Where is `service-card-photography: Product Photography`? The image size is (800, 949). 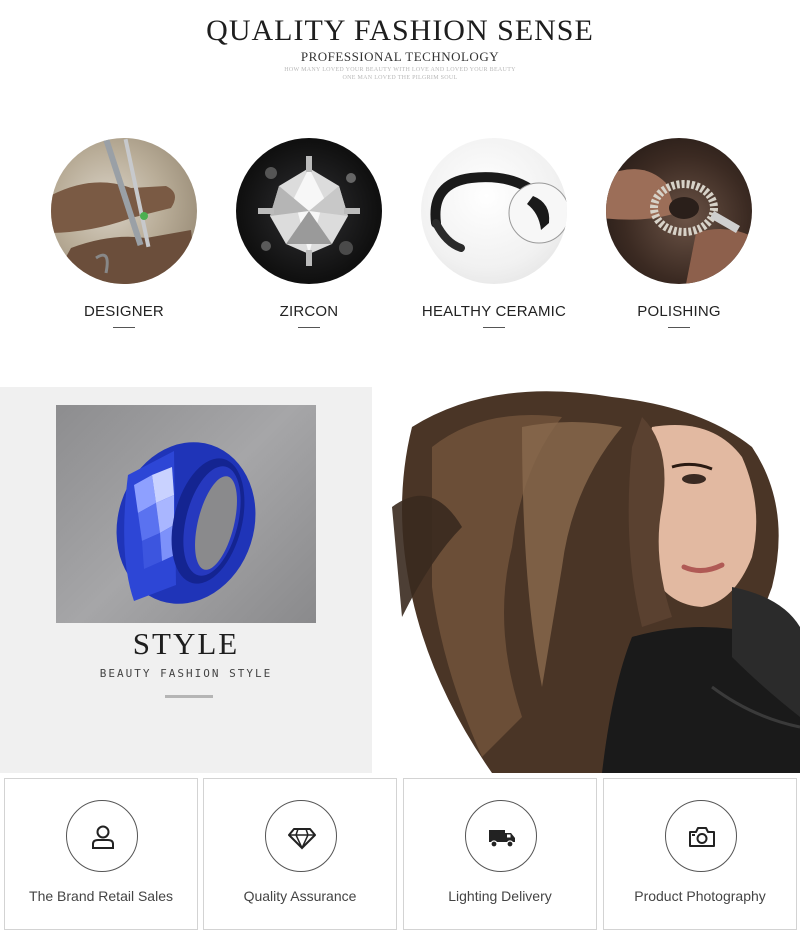 service-card-photography: Product Photography is located at coordinates (700, 854).